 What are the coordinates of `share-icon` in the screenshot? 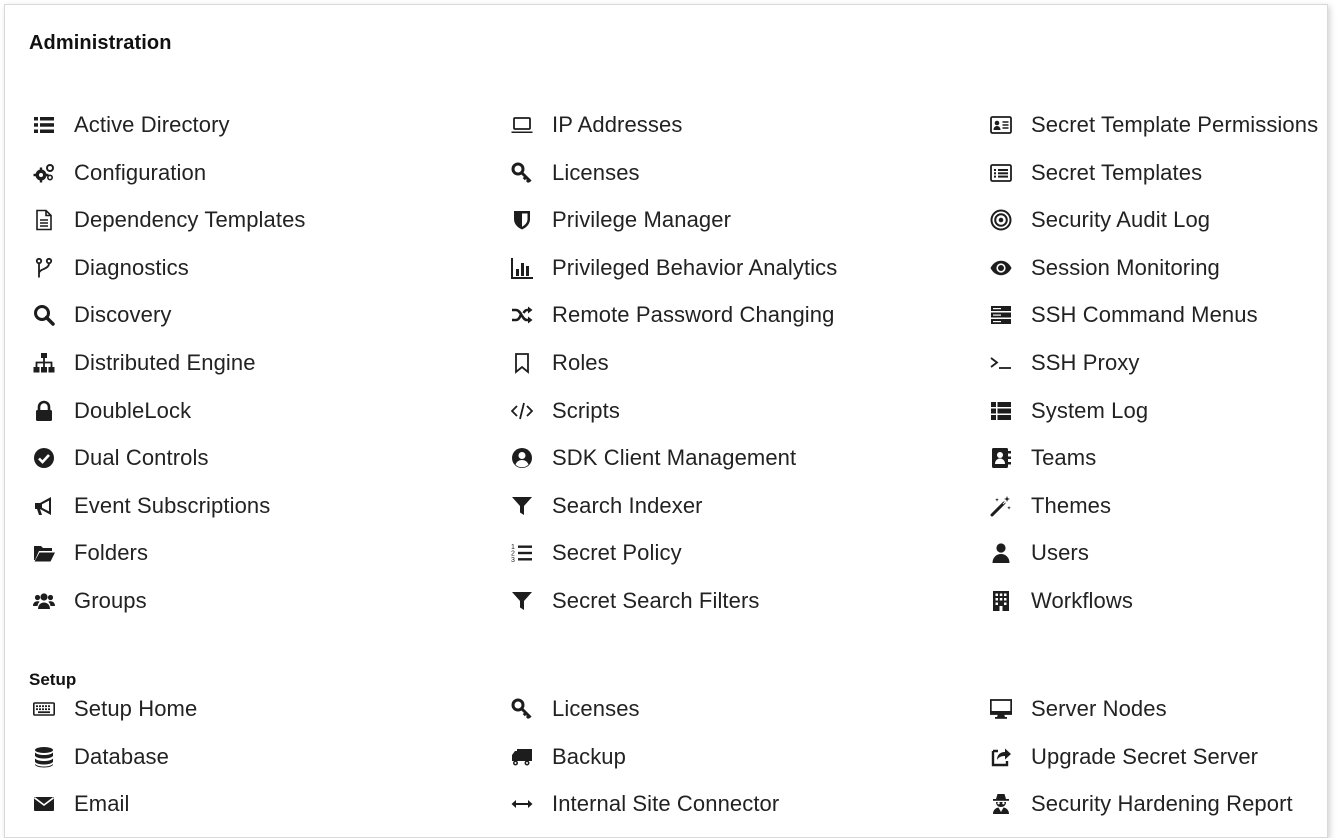 It's located at (1001, 757).